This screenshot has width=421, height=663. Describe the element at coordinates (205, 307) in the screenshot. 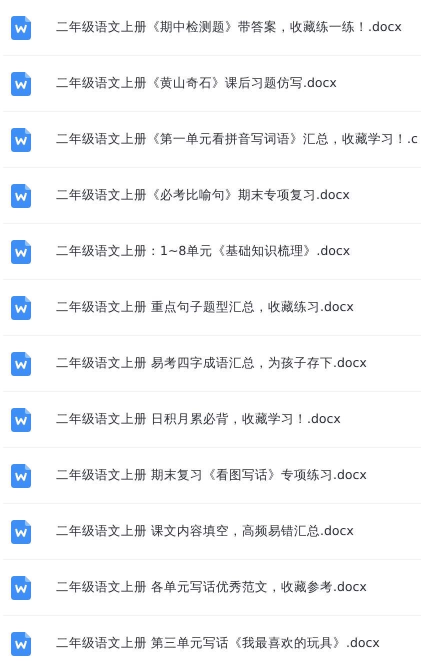

I see `file-name: 二年级语文上册 重点句子题型汇总，收藏练习.docx` at that location.